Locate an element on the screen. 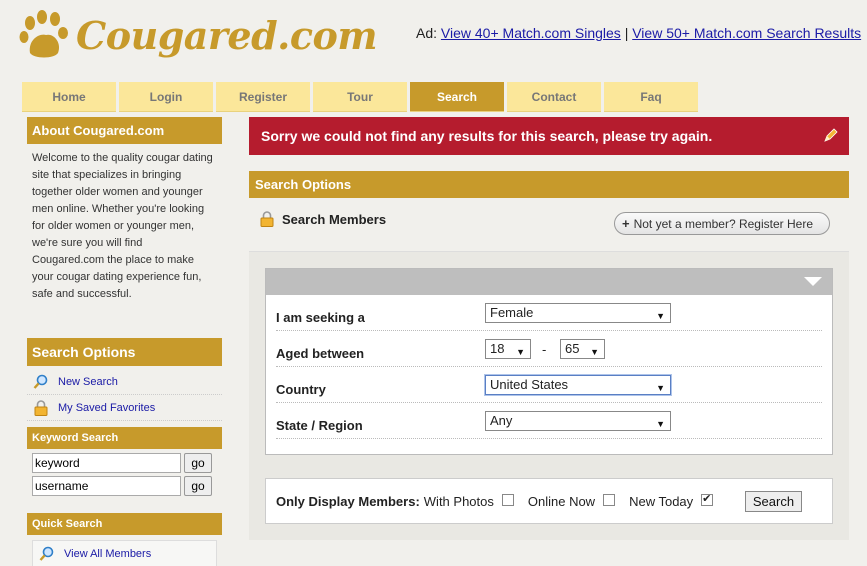 Image resolution: width=867 pixels, height=566 pixels. seeking-select: Female ▼ is located at coordinates (578, 313).